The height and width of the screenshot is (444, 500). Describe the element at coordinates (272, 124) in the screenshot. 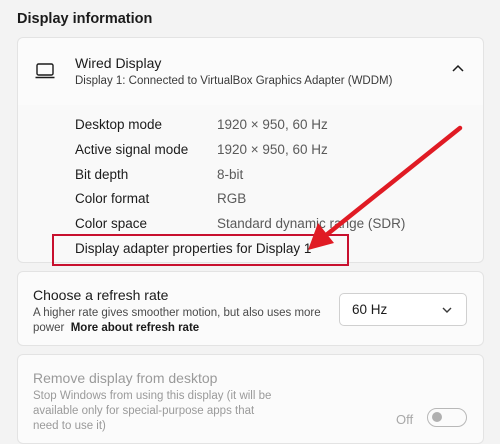

I see `detail-value-desktop-mode: 1920 × 950, 60 Hz` at that location.